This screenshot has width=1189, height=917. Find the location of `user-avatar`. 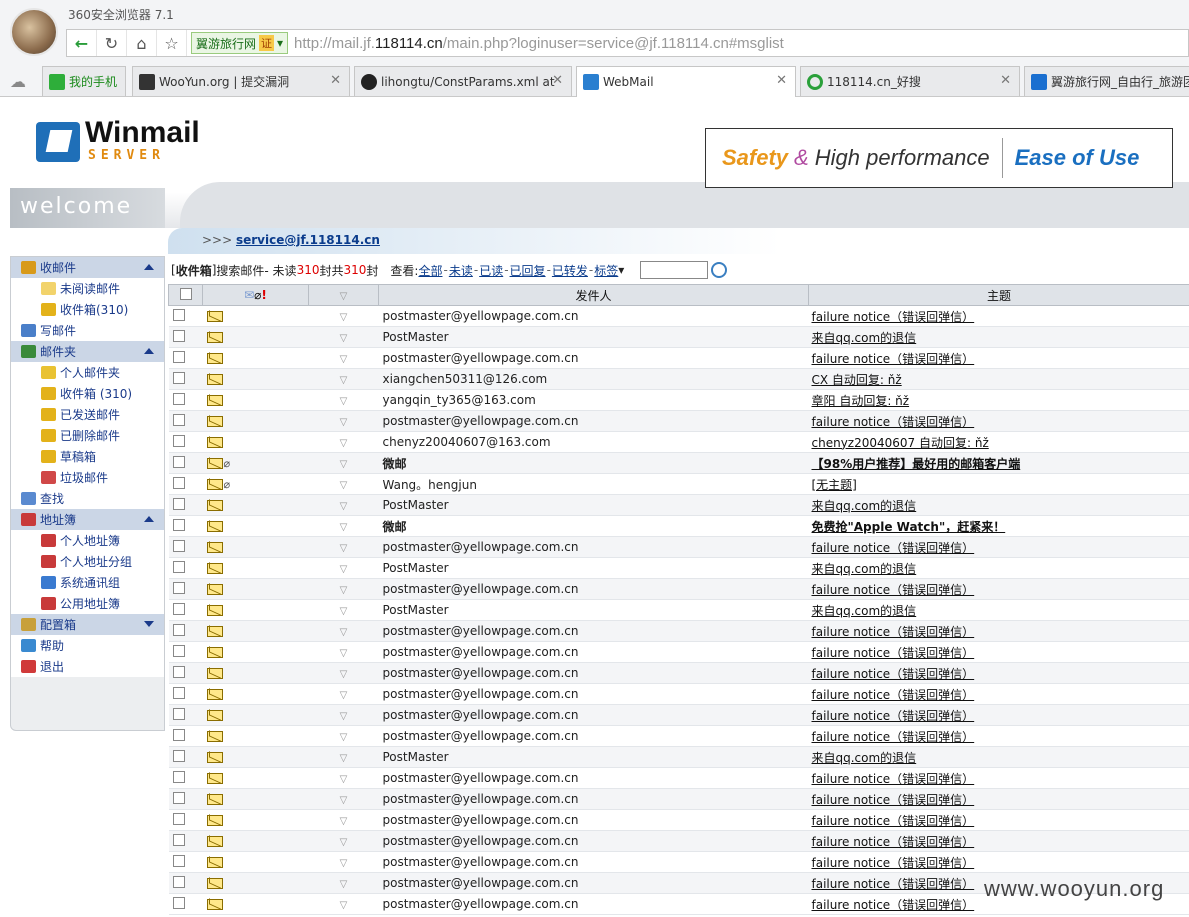

user-avatar is located at coordinates (34, 32).